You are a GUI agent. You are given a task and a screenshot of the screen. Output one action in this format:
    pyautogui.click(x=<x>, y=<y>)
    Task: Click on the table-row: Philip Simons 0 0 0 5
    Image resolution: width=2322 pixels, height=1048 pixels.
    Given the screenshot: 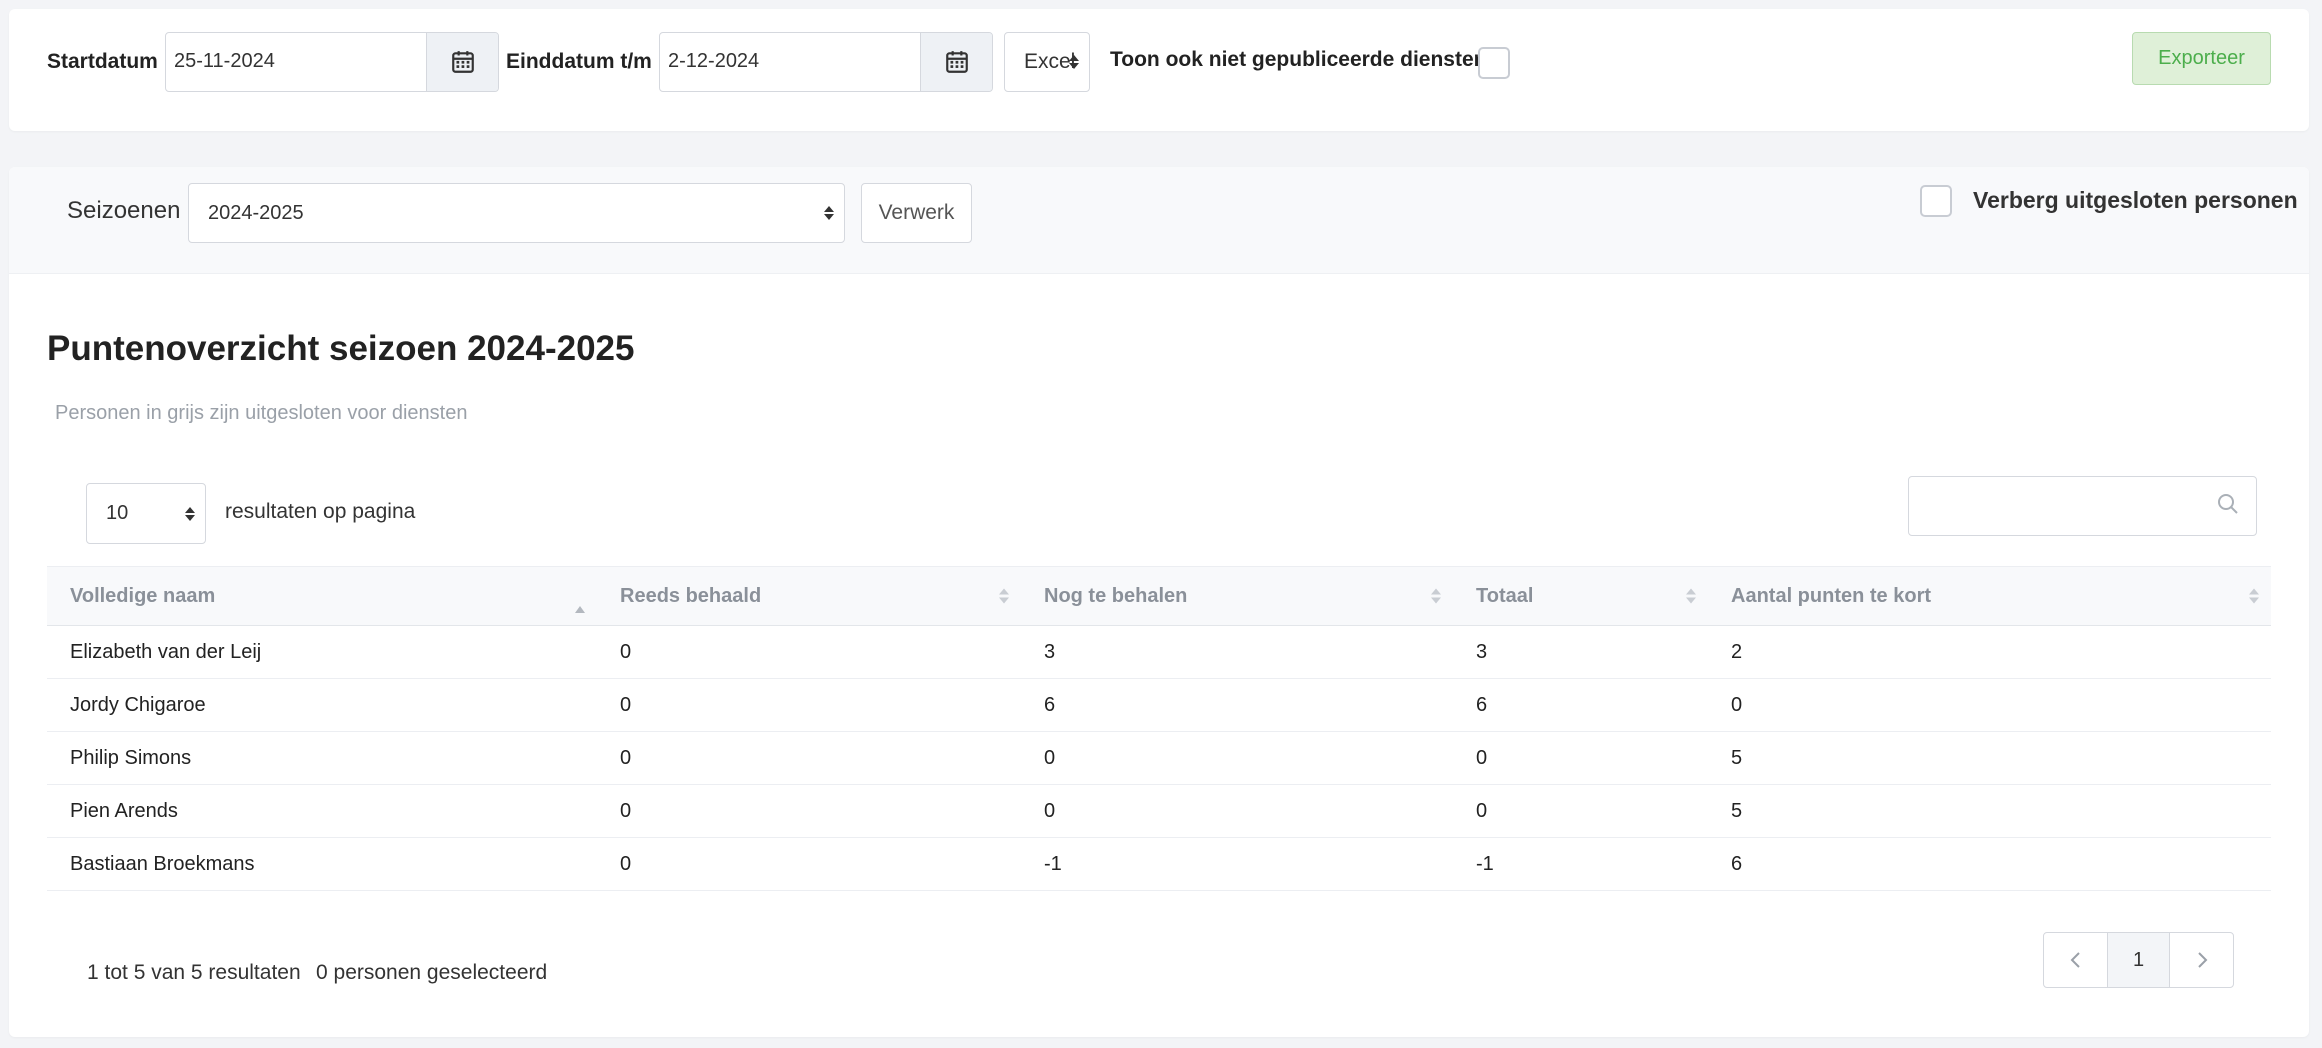 What is the action you would take?
    pyautogui.click(x=1159, y=758)
    